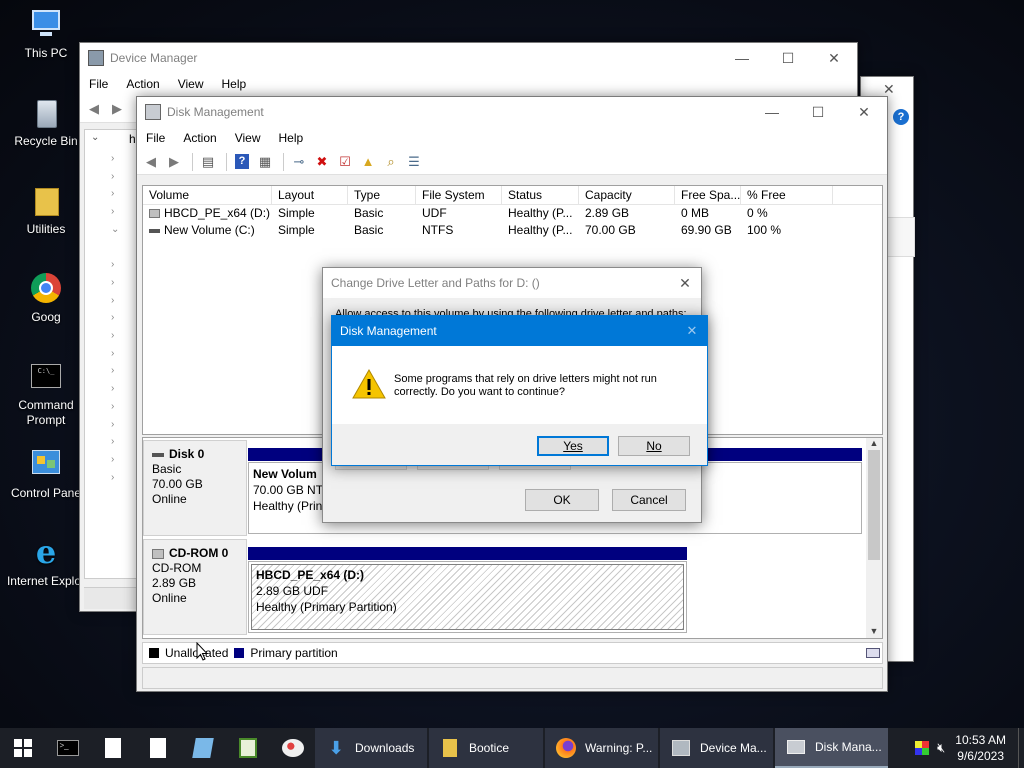 The image size is (1024, 768). I want to click on taskbar-app-bootice: Bootice, so click(486, 748).